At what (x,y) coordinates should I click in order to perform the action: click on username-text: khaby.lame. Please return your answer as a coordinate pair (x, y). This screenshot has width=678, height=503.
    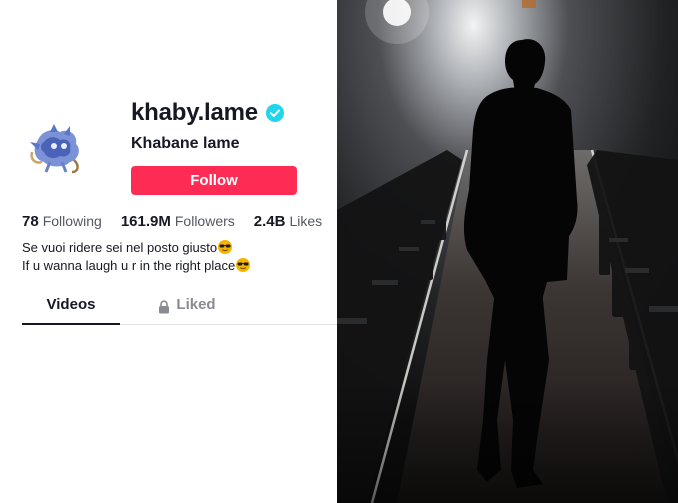
    Looking at the image, I should click on (194, 112).